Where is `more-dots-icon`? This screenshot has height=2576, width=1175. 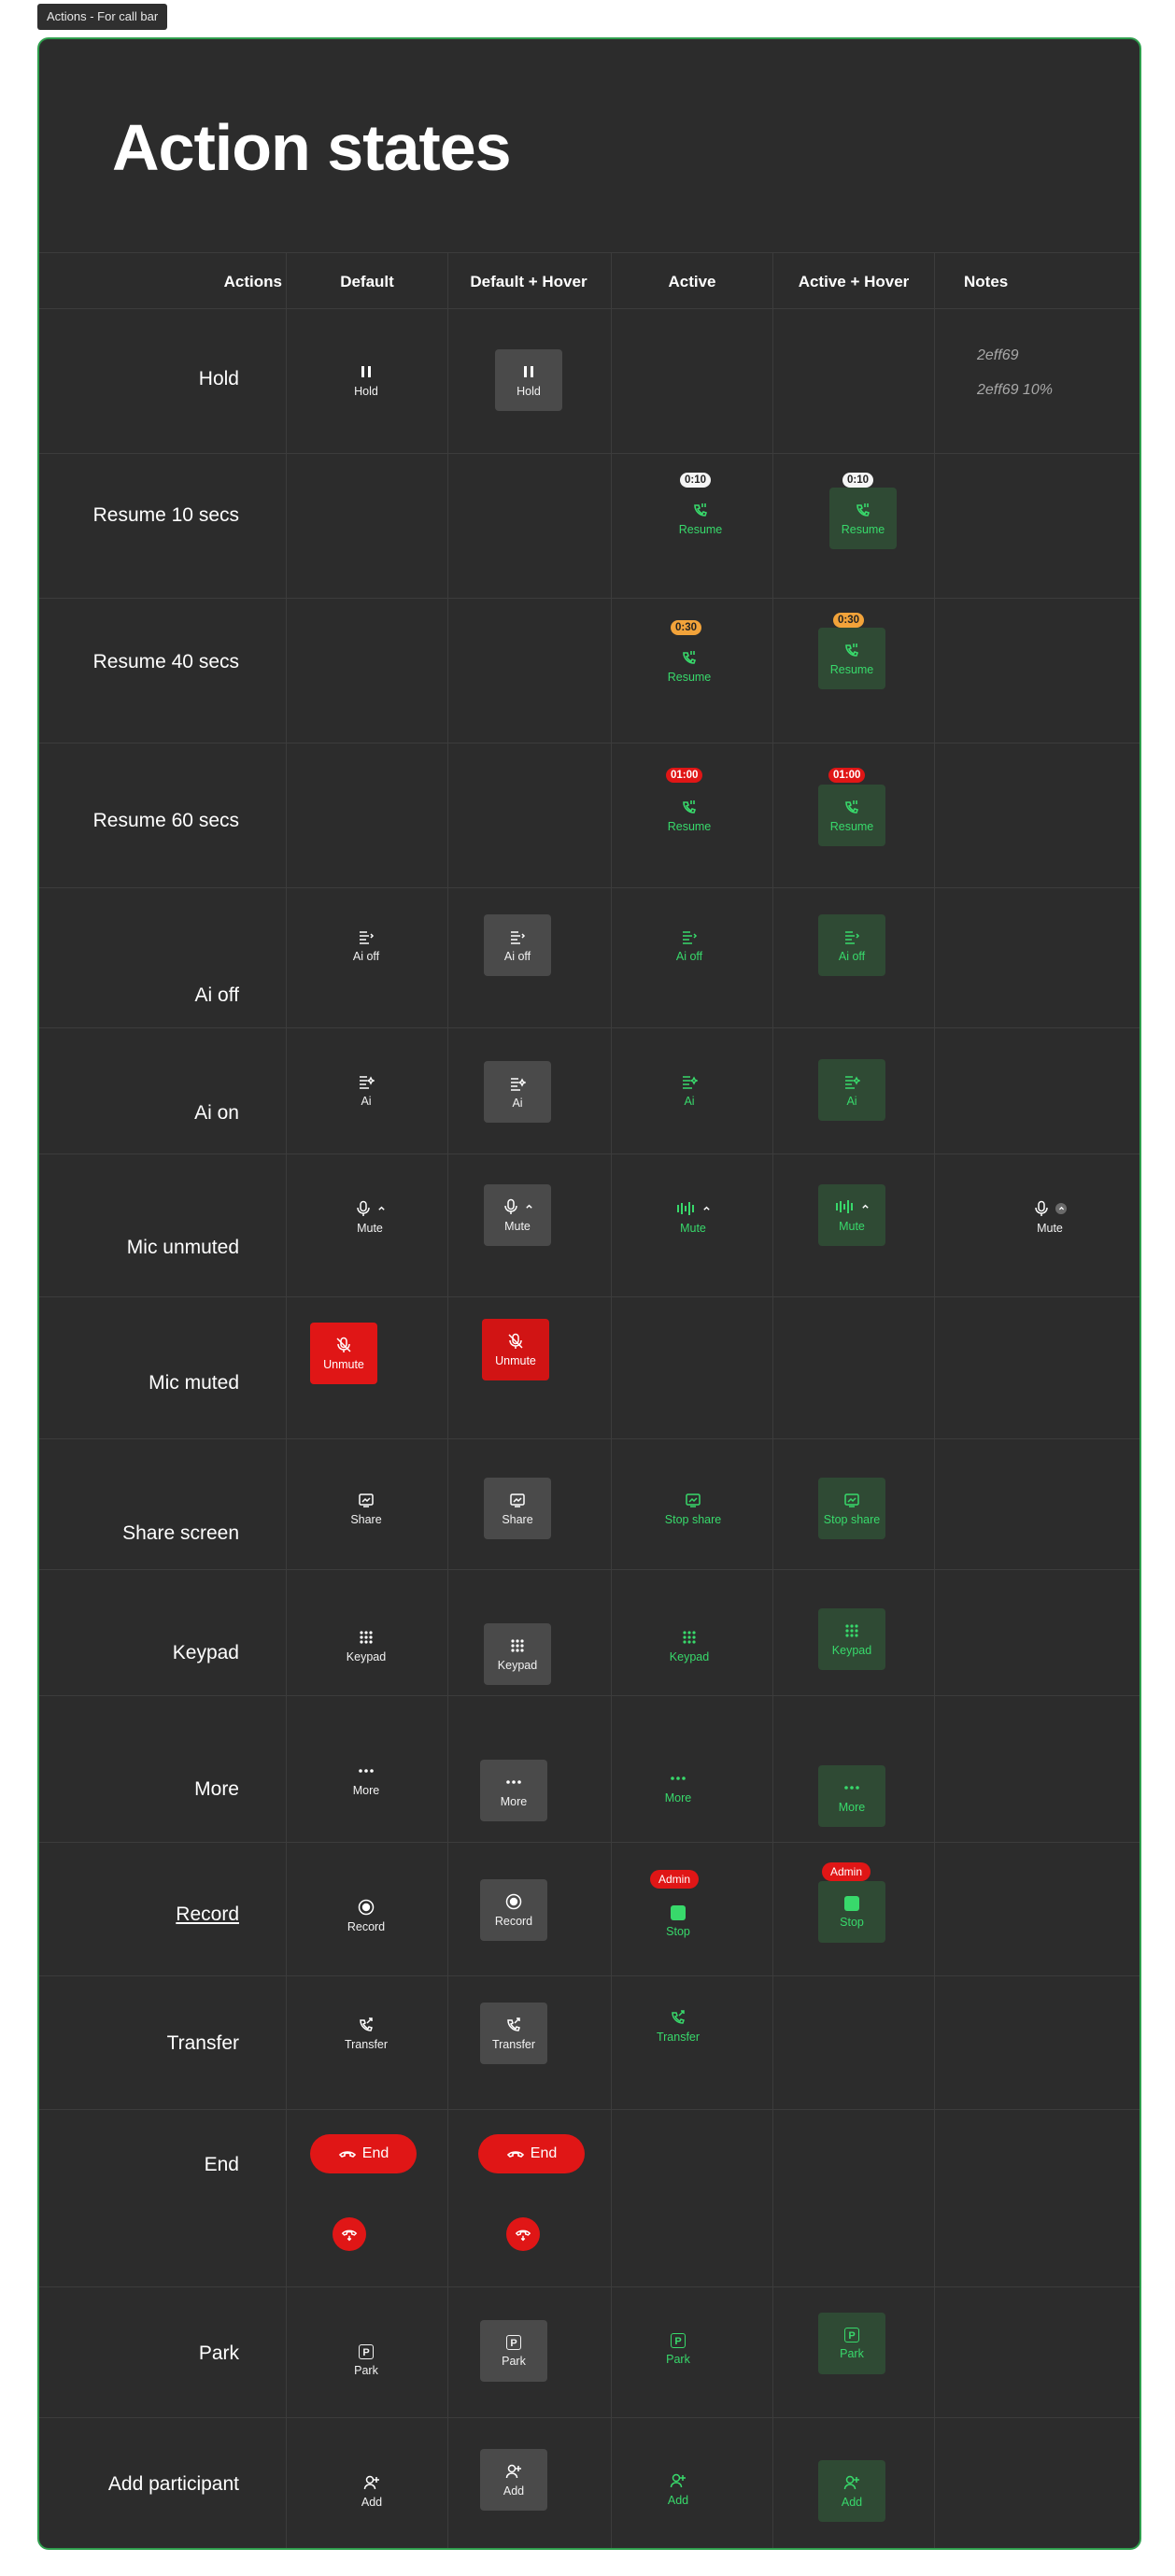
more-dots-icon is located at coordinates (678, 1778).